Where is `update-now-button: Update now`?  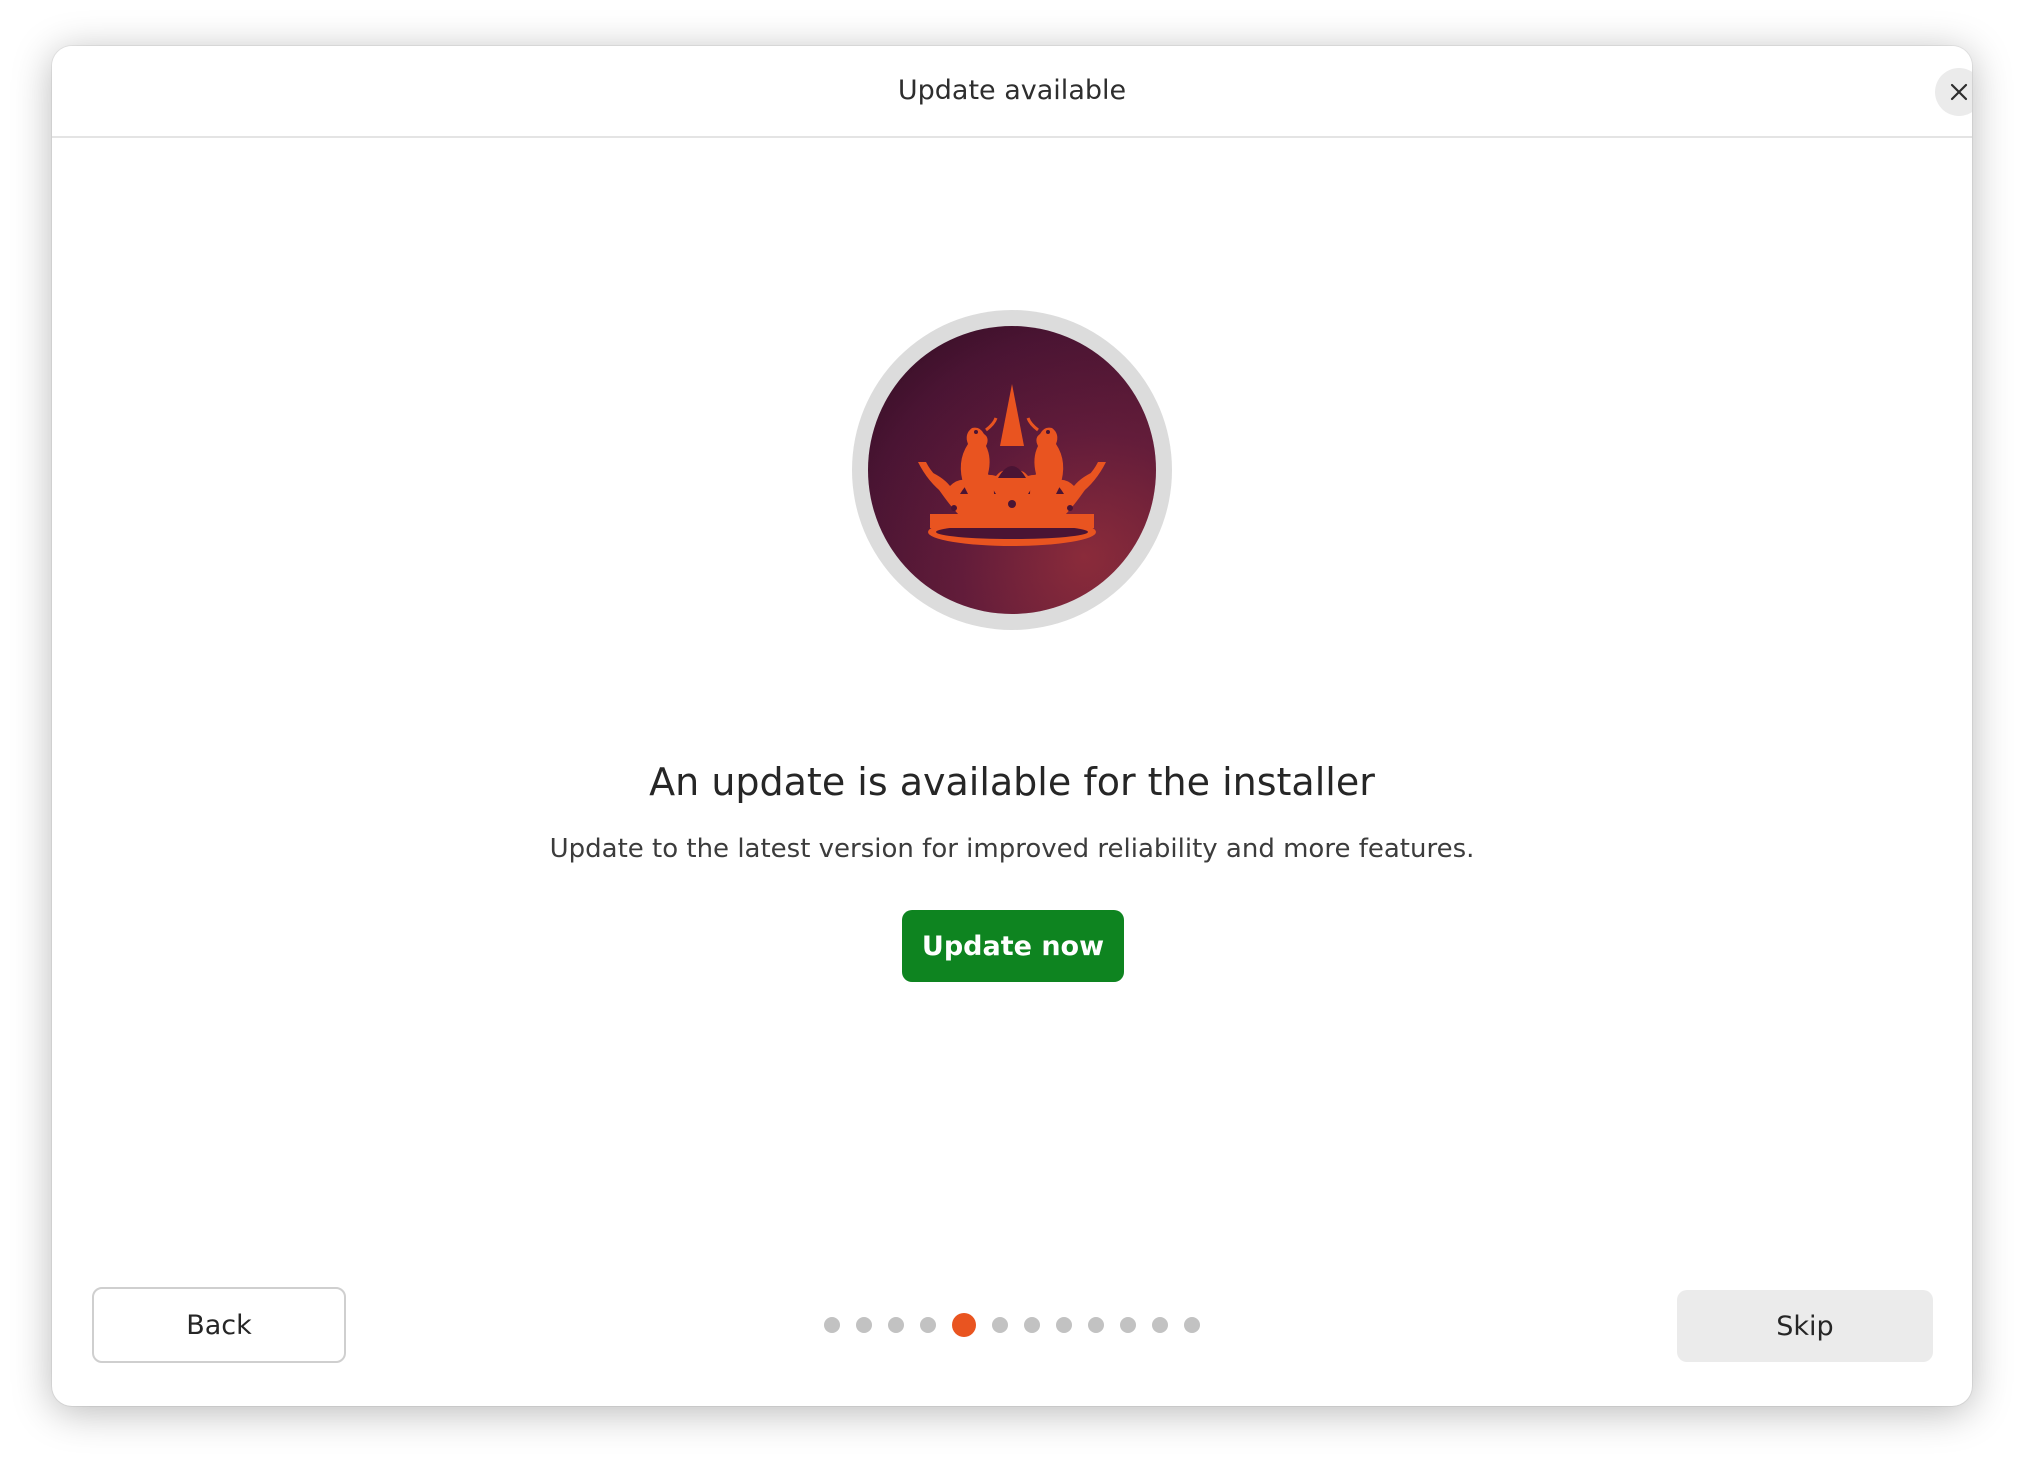
update-now-button: Update now is located at coordinates (1013, 946).